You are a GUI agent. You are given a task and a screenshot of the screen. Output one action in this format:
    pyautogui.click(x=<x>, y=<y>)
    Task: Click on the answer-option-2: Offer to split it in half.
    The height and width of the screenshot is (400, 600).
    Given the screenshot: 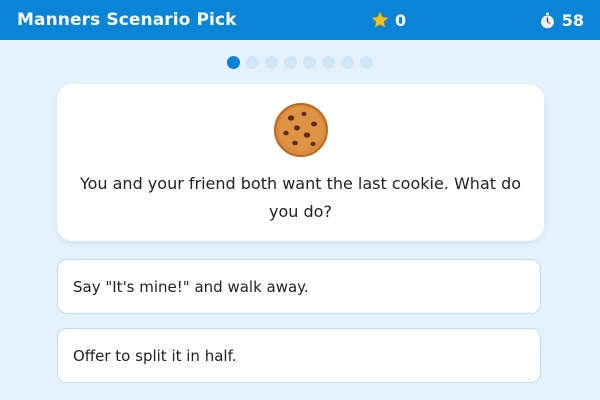 What is the action you would take?
    pyautogui.click(x=299, y=355)
    